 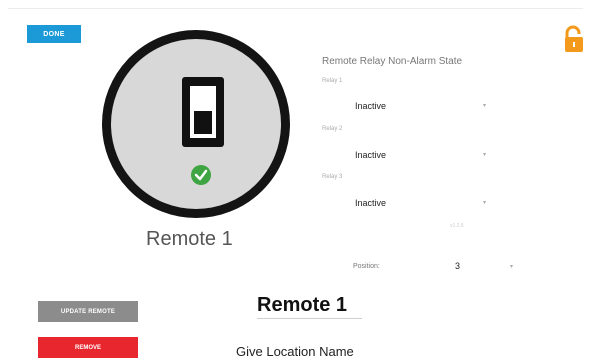 I want to click on relay-2-label: Relay 2, so click(x=332, y=129).